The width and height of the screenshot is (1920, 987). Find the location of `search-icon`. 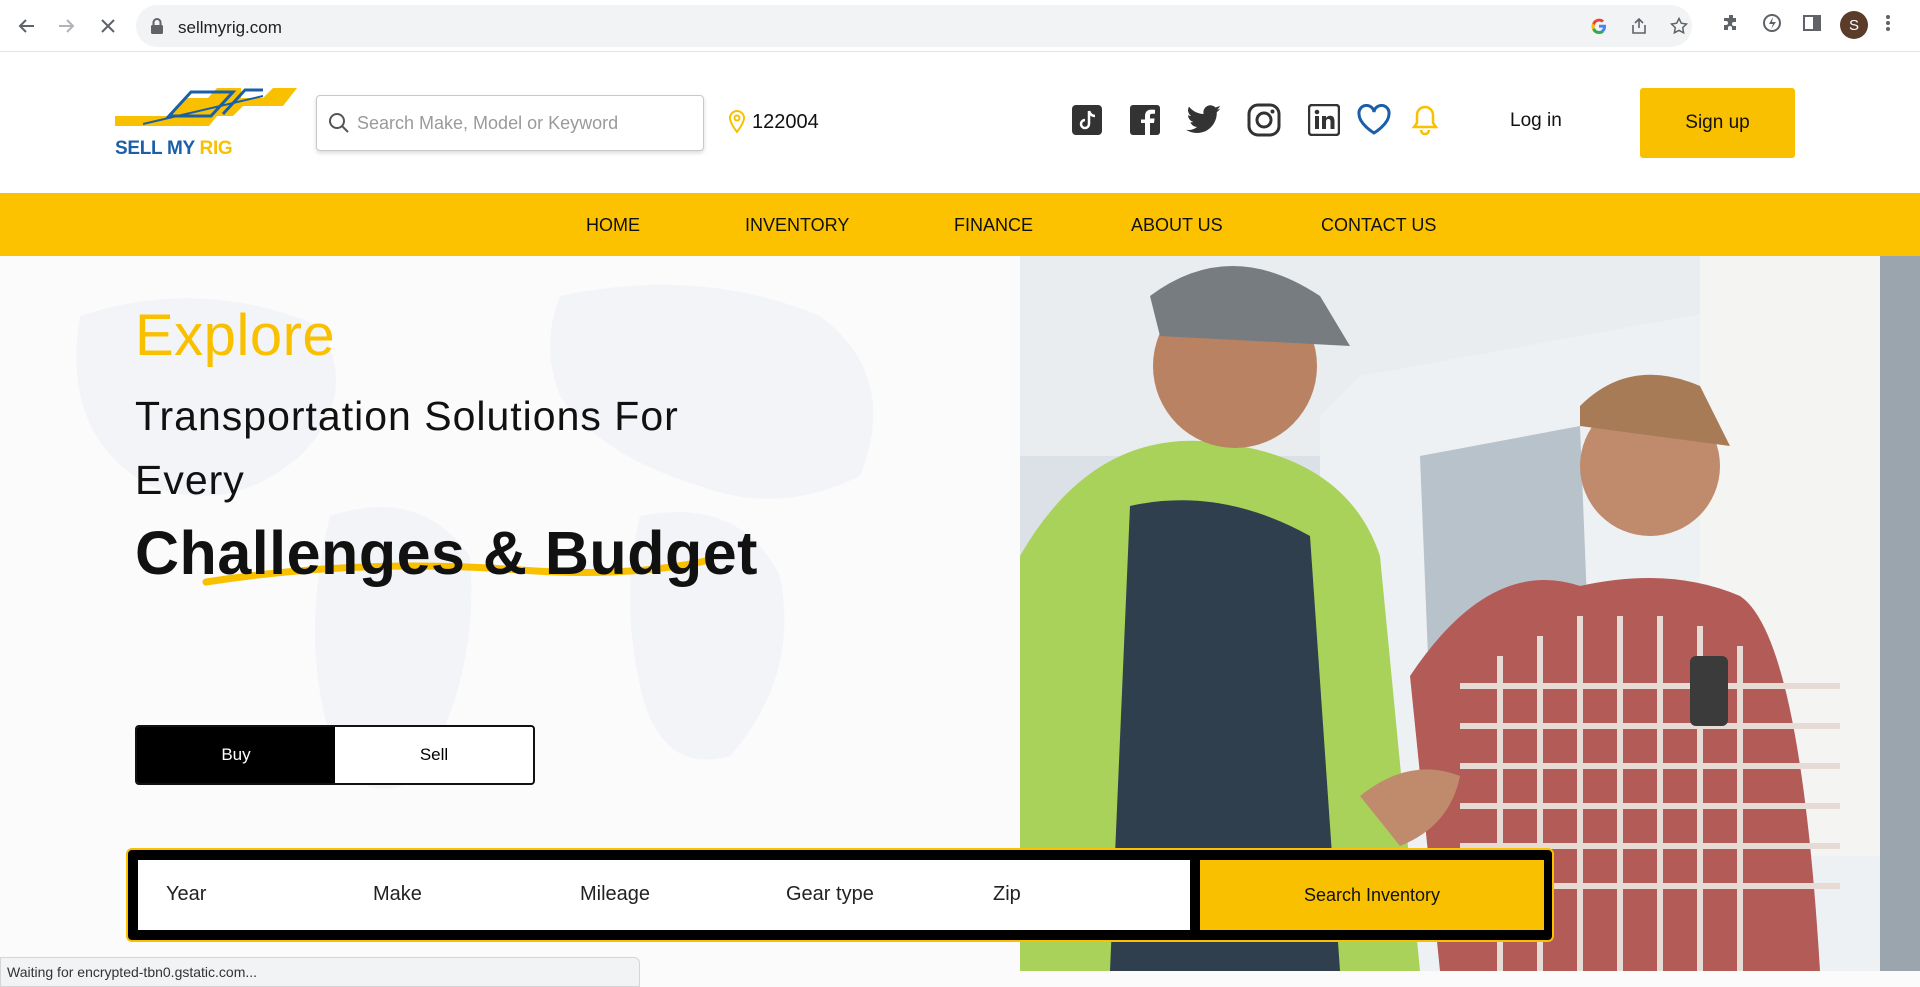

search-icon is located at coordinates (339, 123).